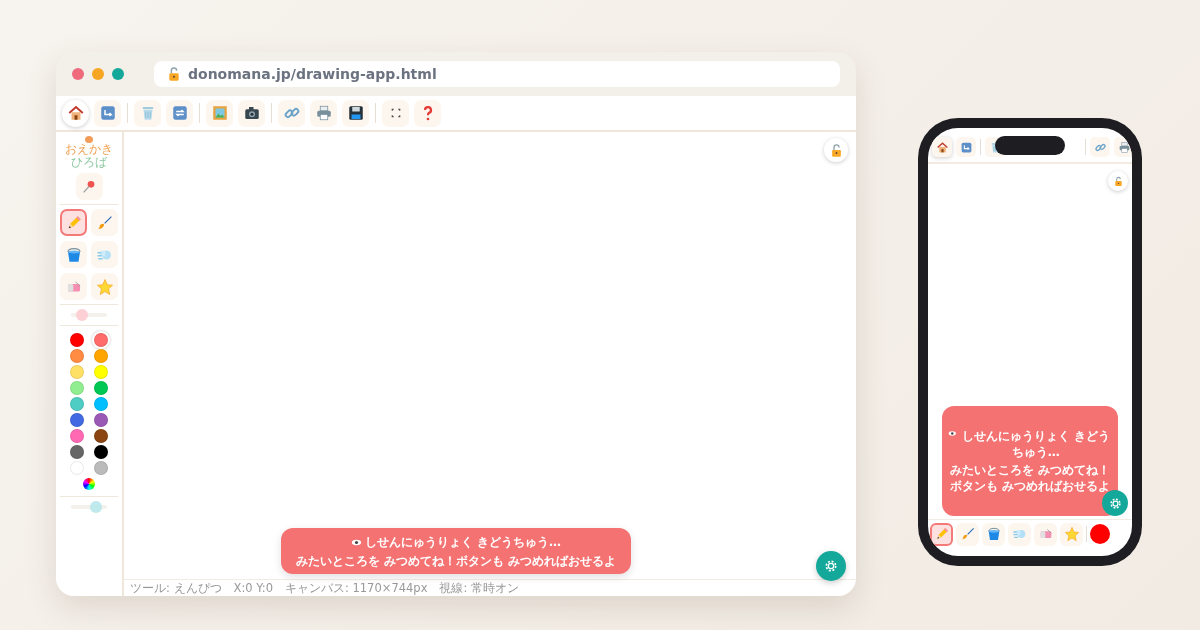 Image resolution: width=1200 pixels, height=630 pixels. Describe the element at coordinates (89, 484) in the screenshot. I see `color-picker-button` at that location.